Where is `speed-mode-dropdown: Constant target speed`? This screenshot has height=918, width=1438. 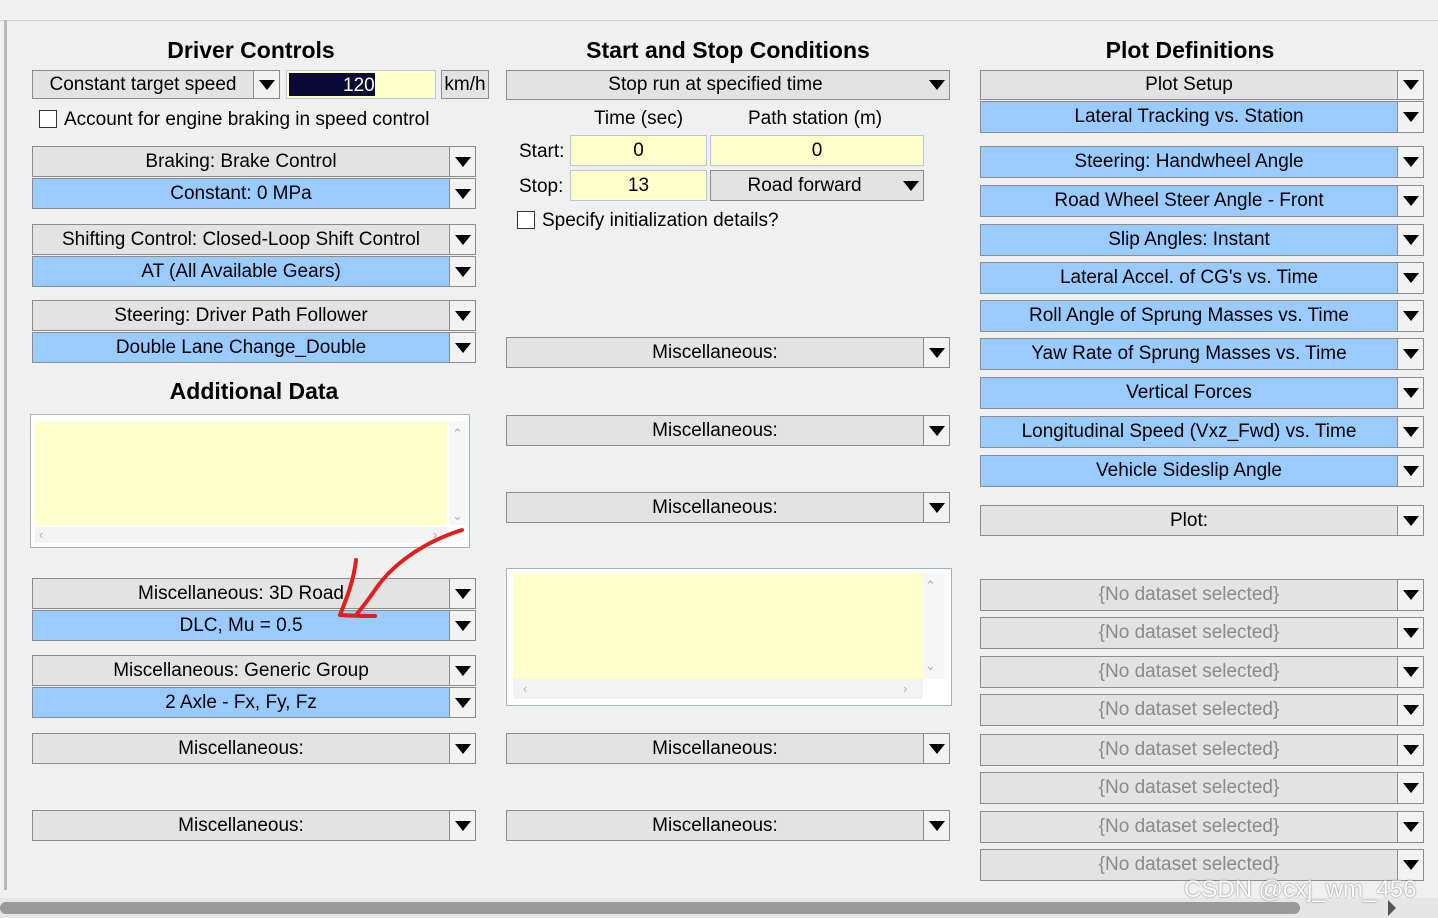 speed-mode-dropdown: Constant target speed is located at coordinates (156, 84).